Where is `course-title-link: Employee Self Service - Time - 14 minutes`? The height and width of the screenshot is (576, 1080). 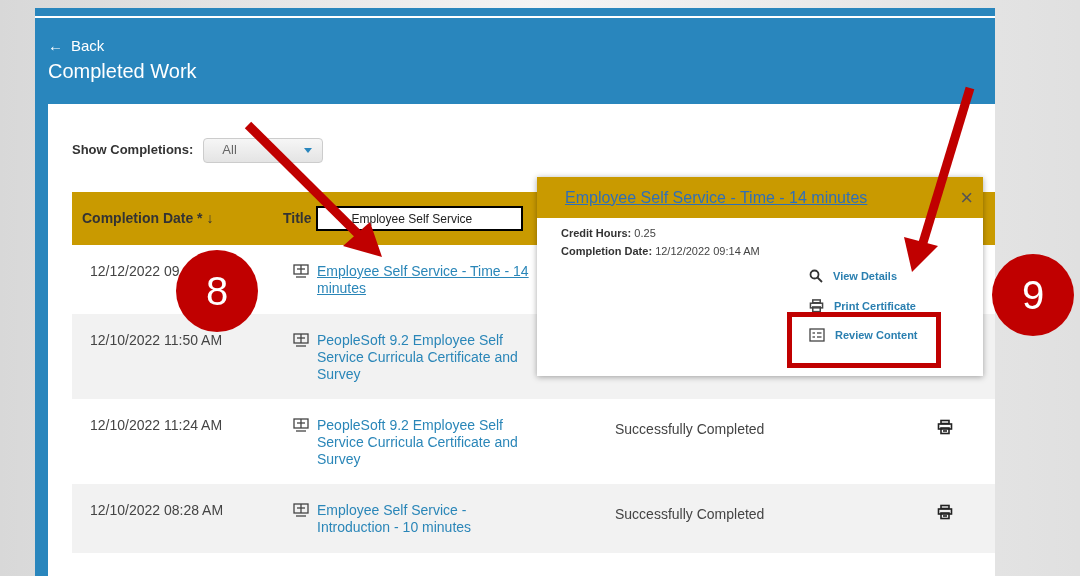
course-title-link: Employee Self Service - Time - 14 minutes is located at coordinates (428, 280).